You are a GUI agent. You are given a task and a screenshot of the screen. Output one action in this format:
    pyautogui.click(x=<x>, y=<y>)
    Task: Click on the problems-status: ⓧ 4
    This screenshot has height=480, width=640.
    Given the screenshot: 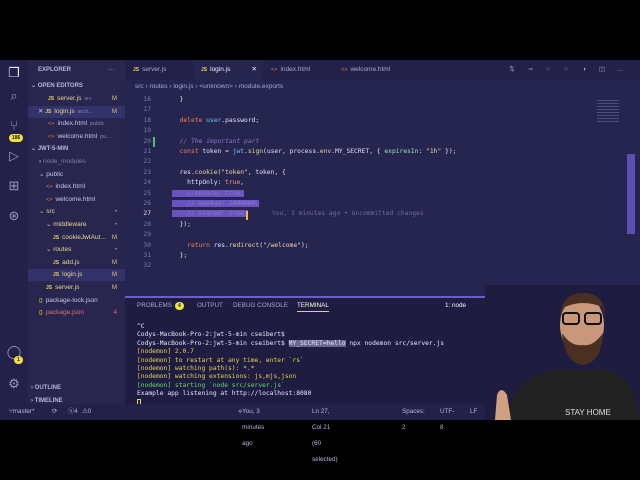 What is the action you would take?
    pyautogui.click(x=73, y=412)
    